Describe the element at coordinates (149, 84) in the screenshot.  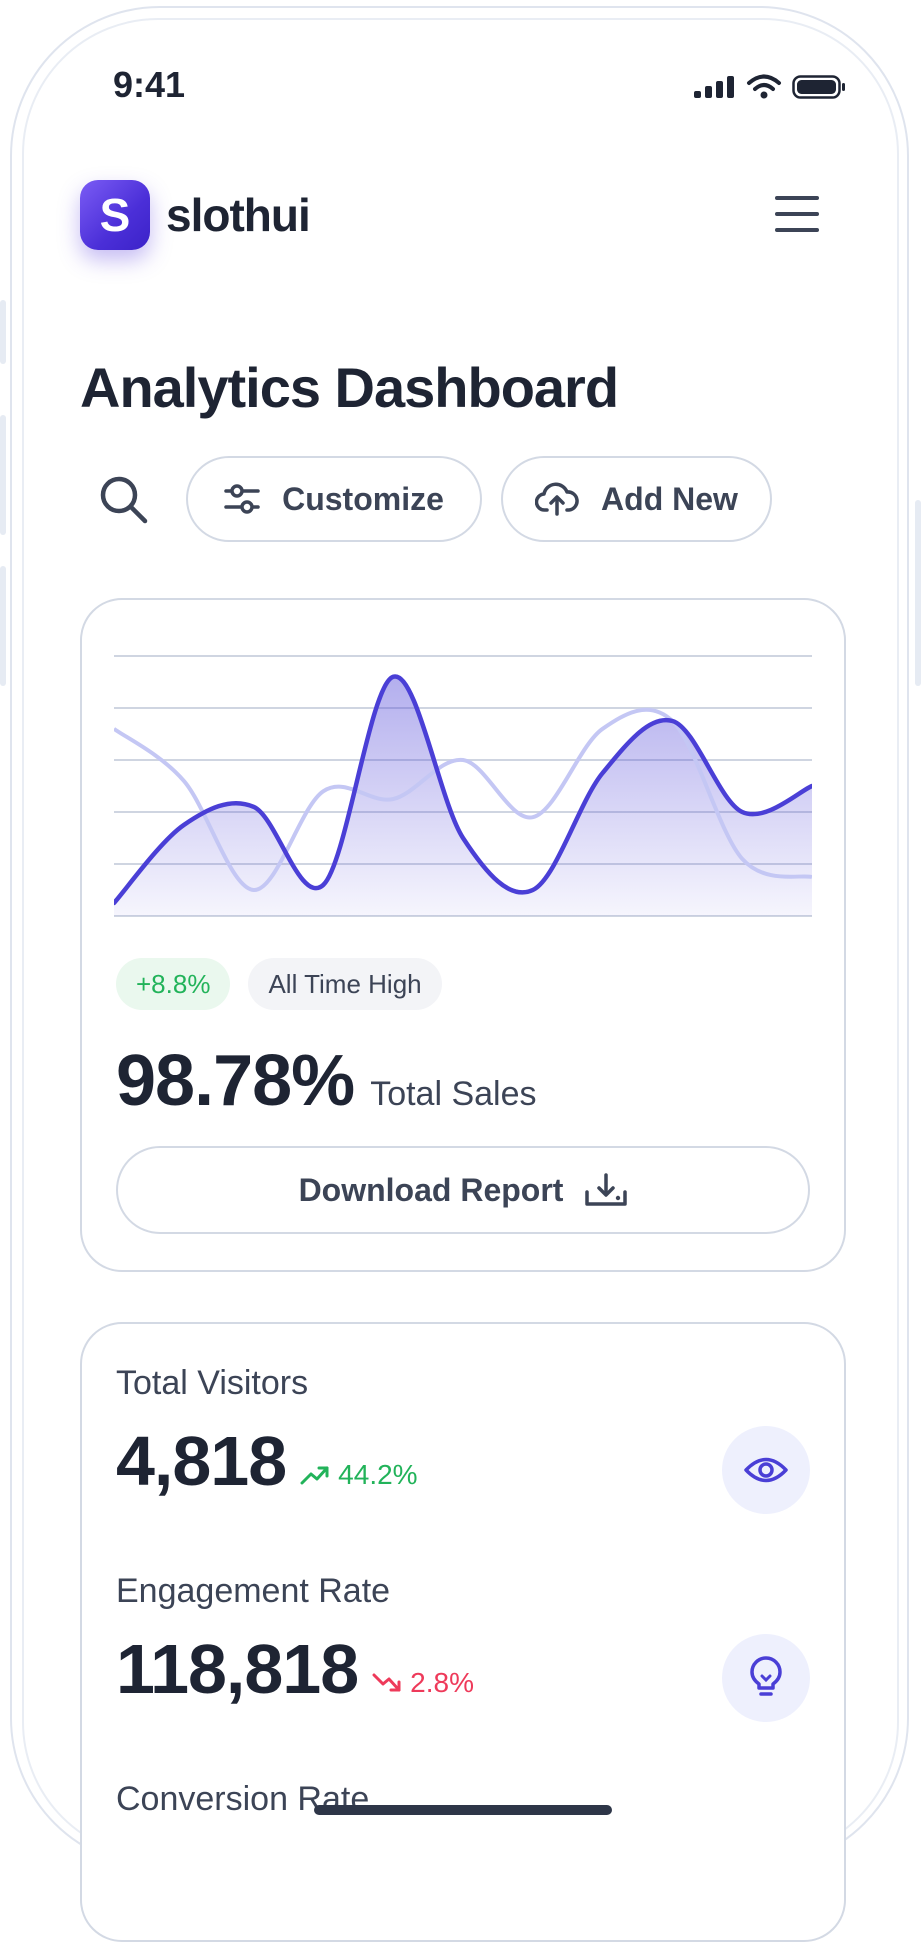
I see `status-time: 9:41` at that location.